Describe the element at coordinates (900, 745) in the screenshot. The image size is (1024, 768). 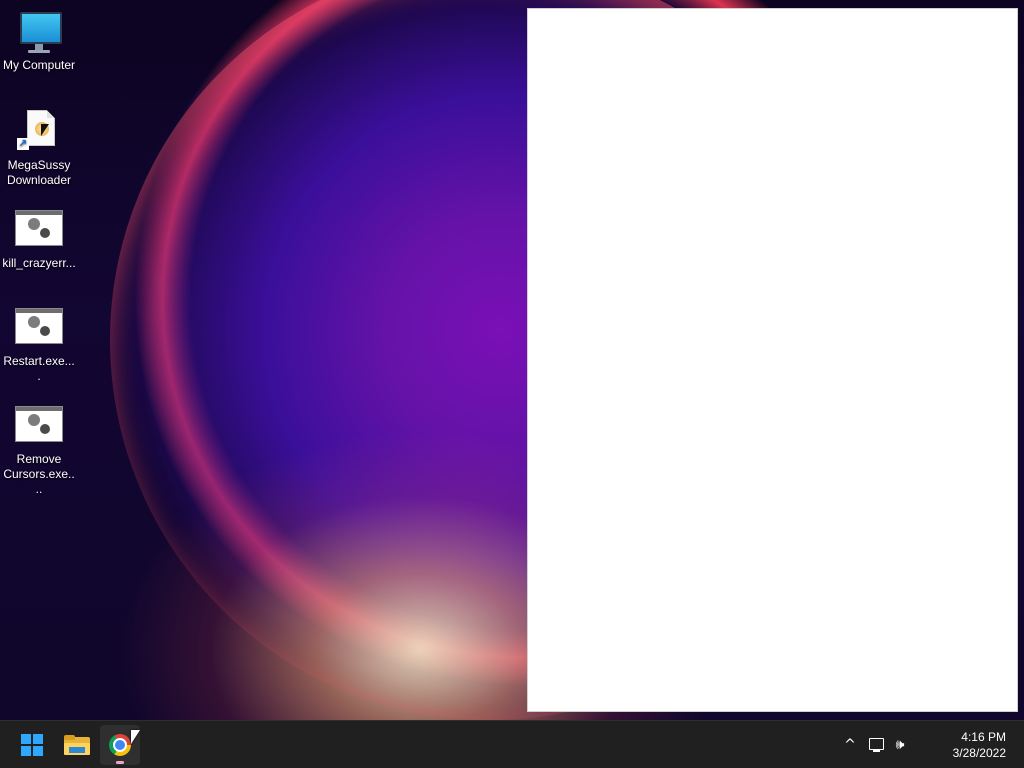
I see `volume-icon: 🕪` at that location.